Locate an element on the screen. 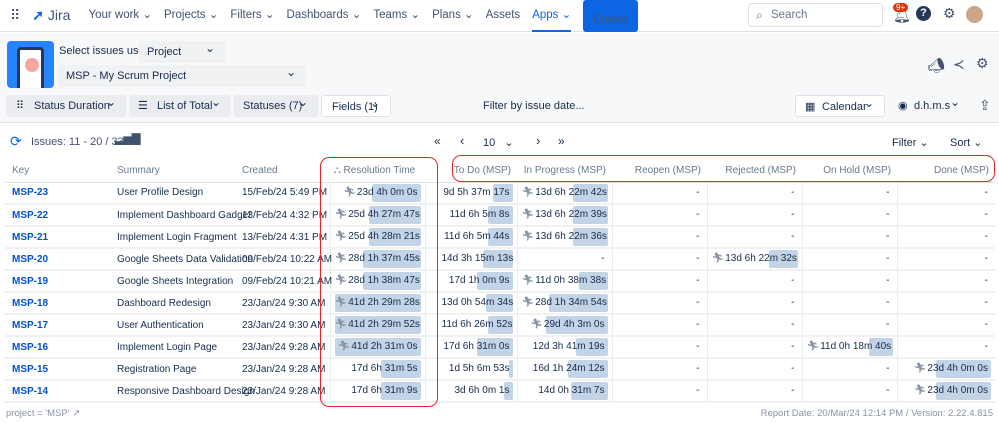  duration-cell: 14d 0h 31m 7s is located at coordinates (564, 391).